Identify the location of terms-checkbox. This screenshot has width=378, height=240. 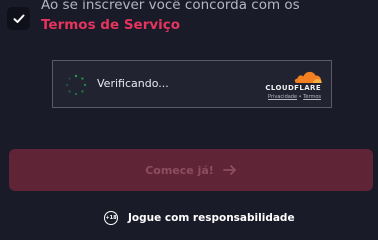
(18, 18).